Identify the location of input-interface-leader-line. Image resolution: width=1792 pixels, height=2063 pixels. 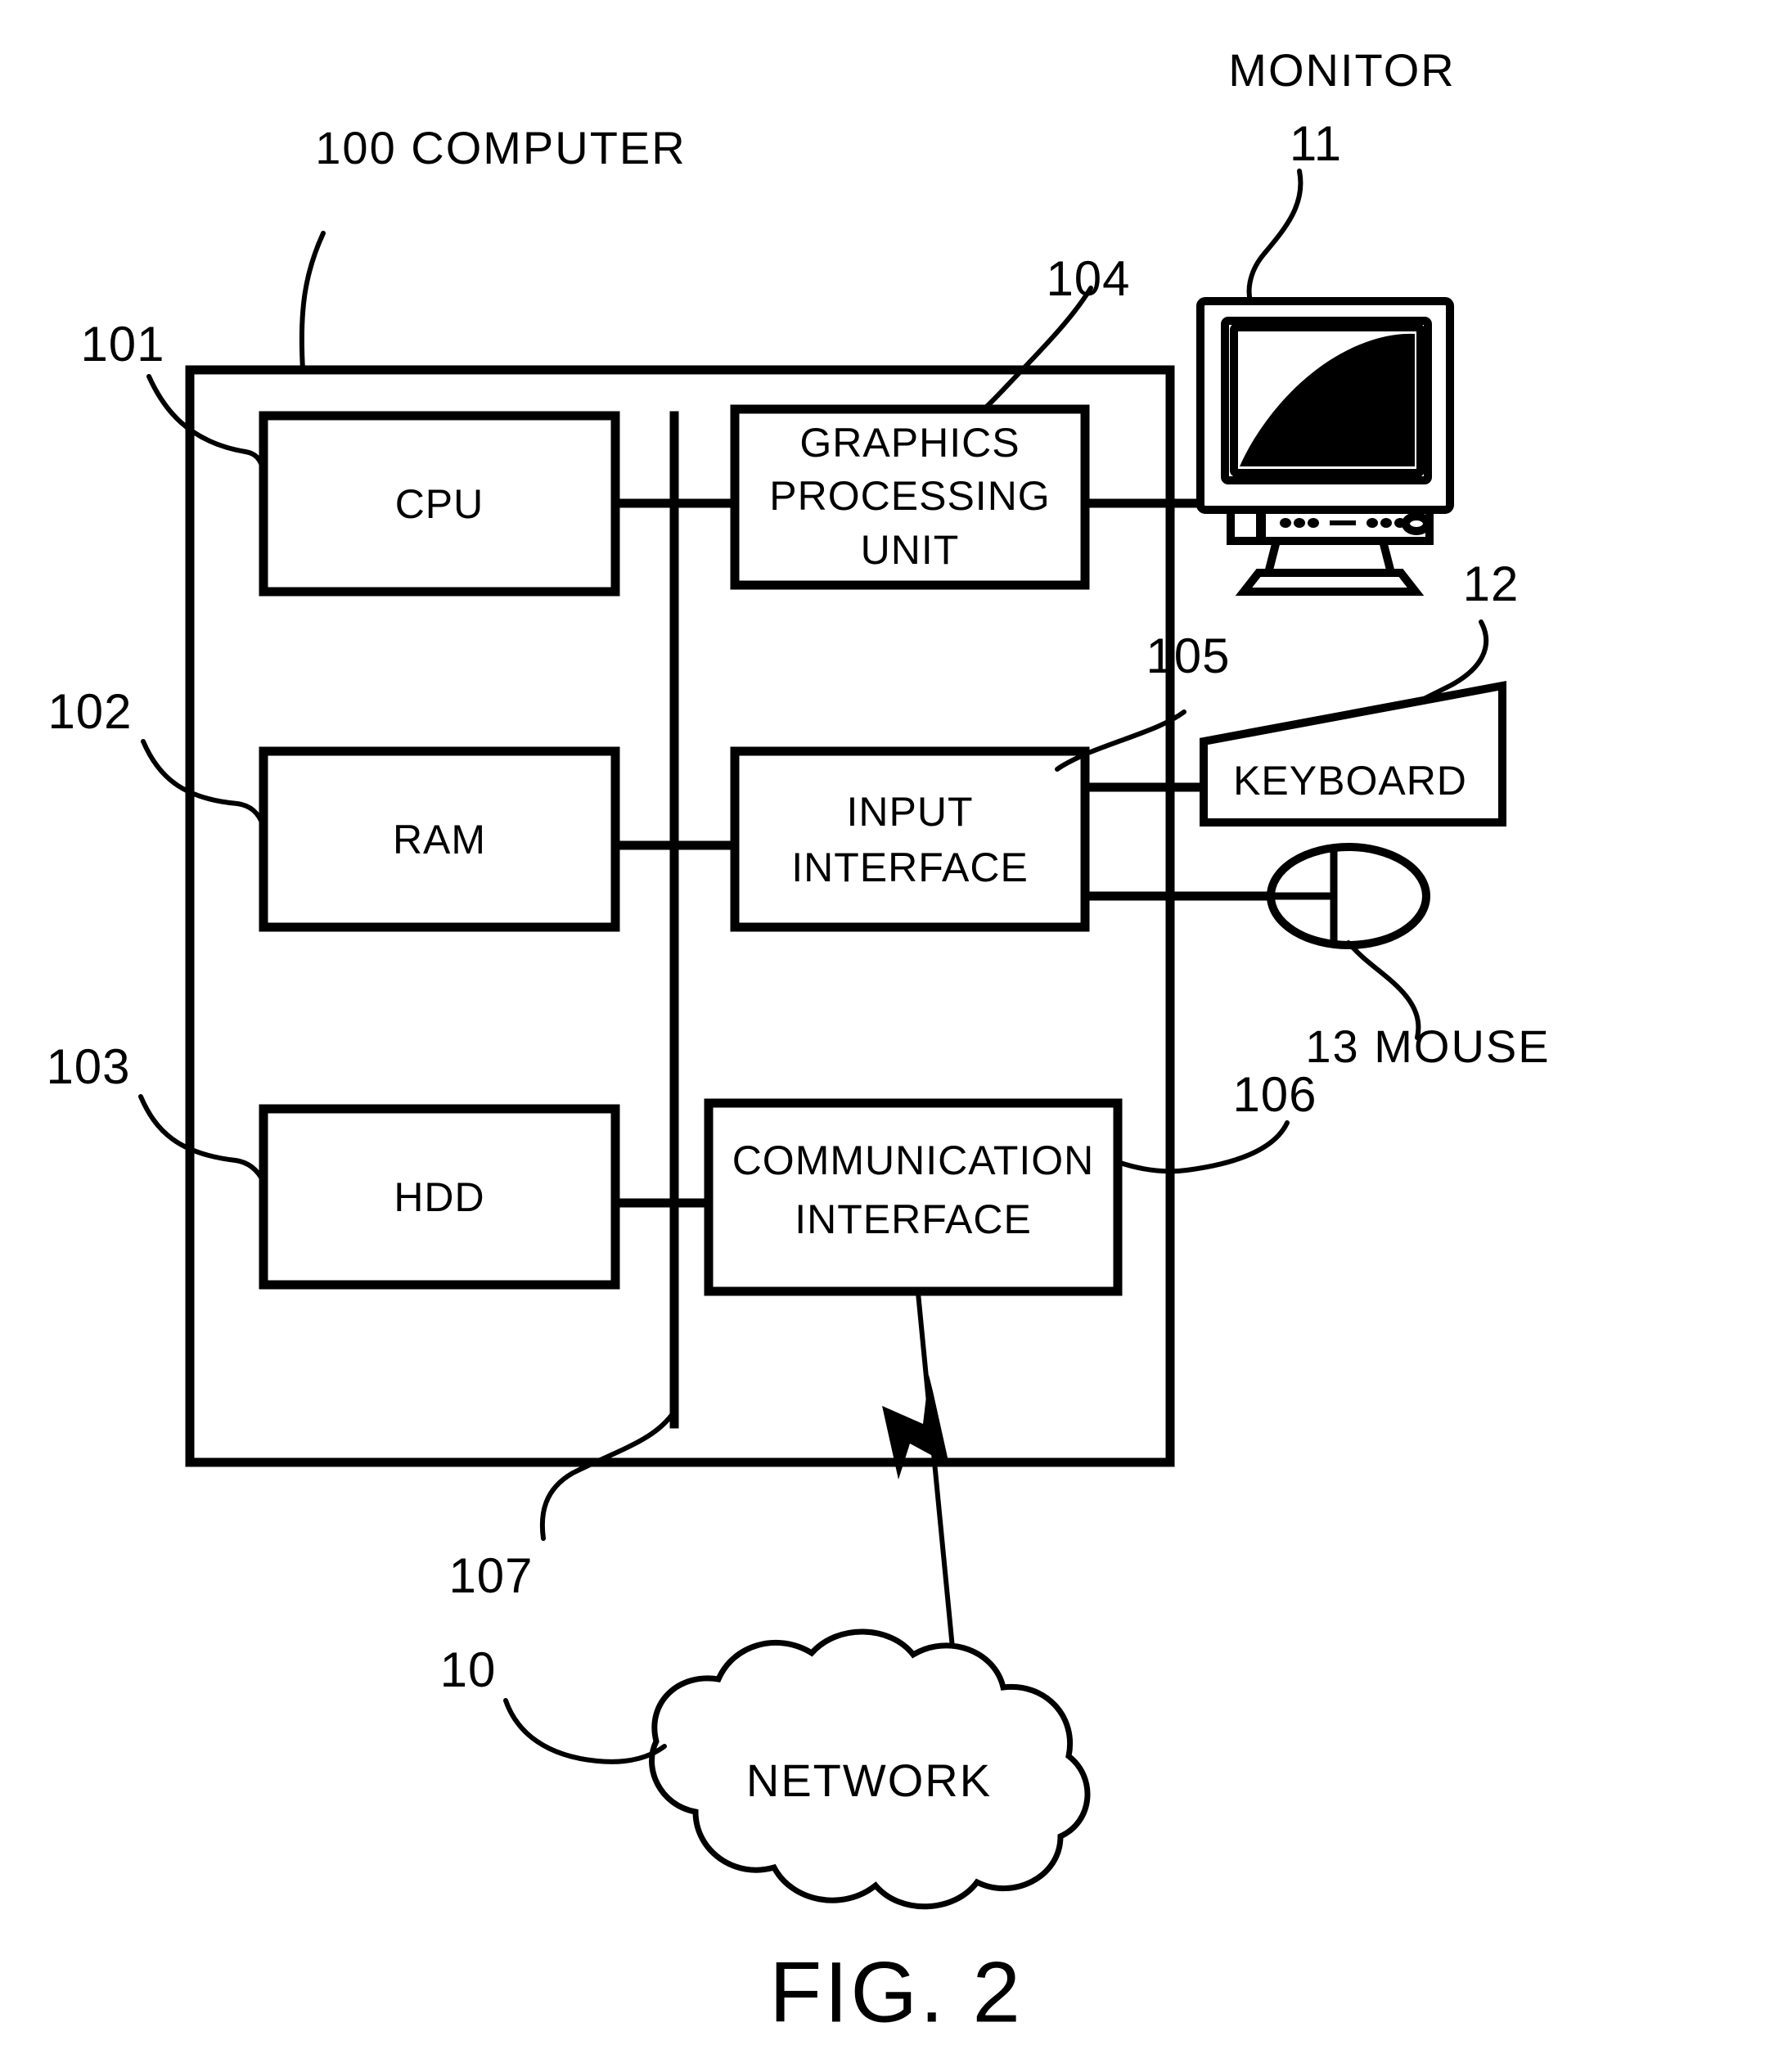
(1120, 740).